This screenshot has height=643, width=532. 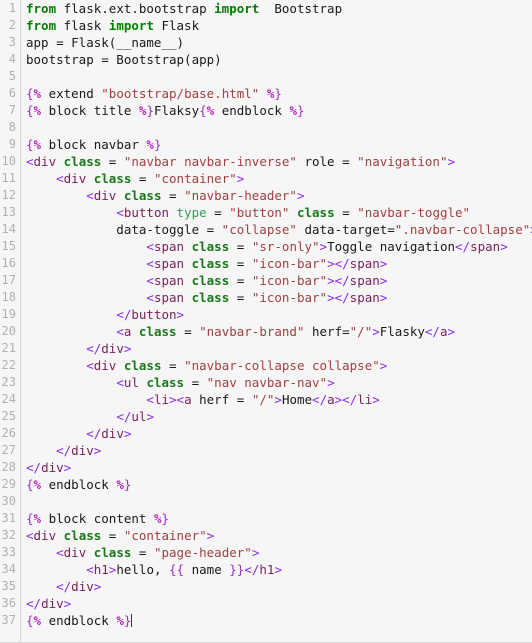 I want to click on code-token: block navbar, so click(x=94, y=144).